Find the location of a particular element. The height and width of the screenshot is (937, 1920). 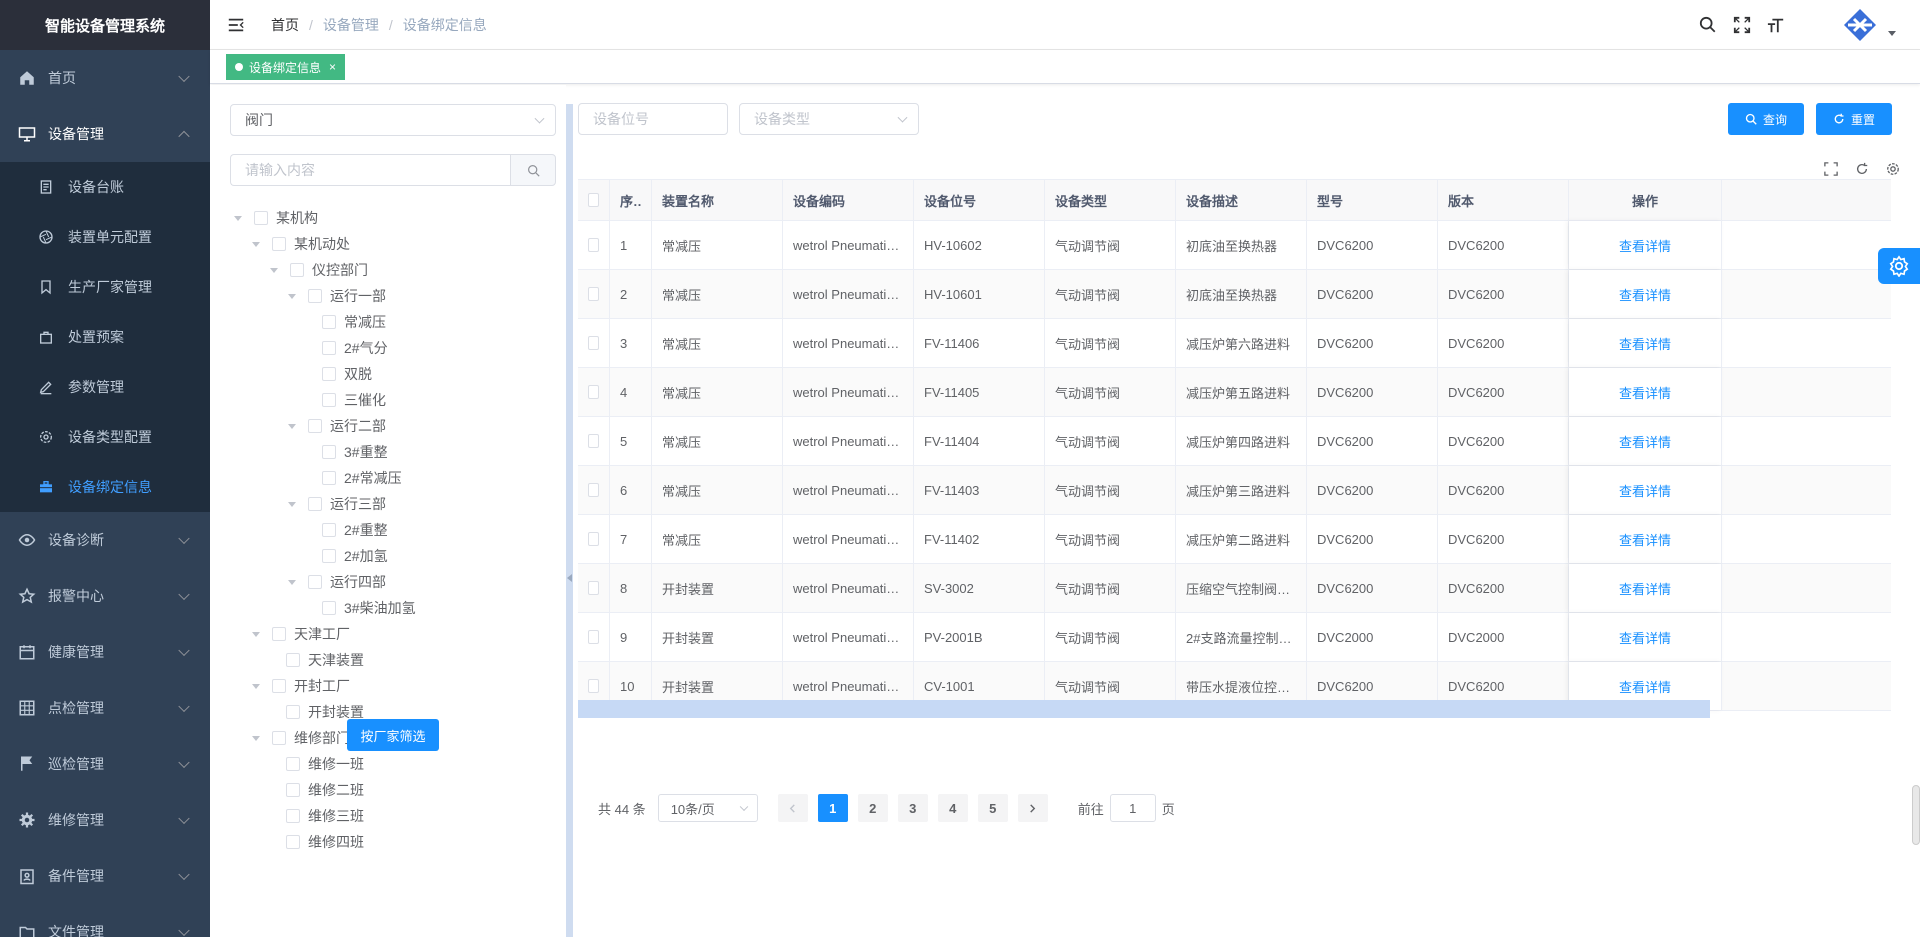

sidebar-item-diagnosis: 设备诊断 is located at coordinates (105, 540).